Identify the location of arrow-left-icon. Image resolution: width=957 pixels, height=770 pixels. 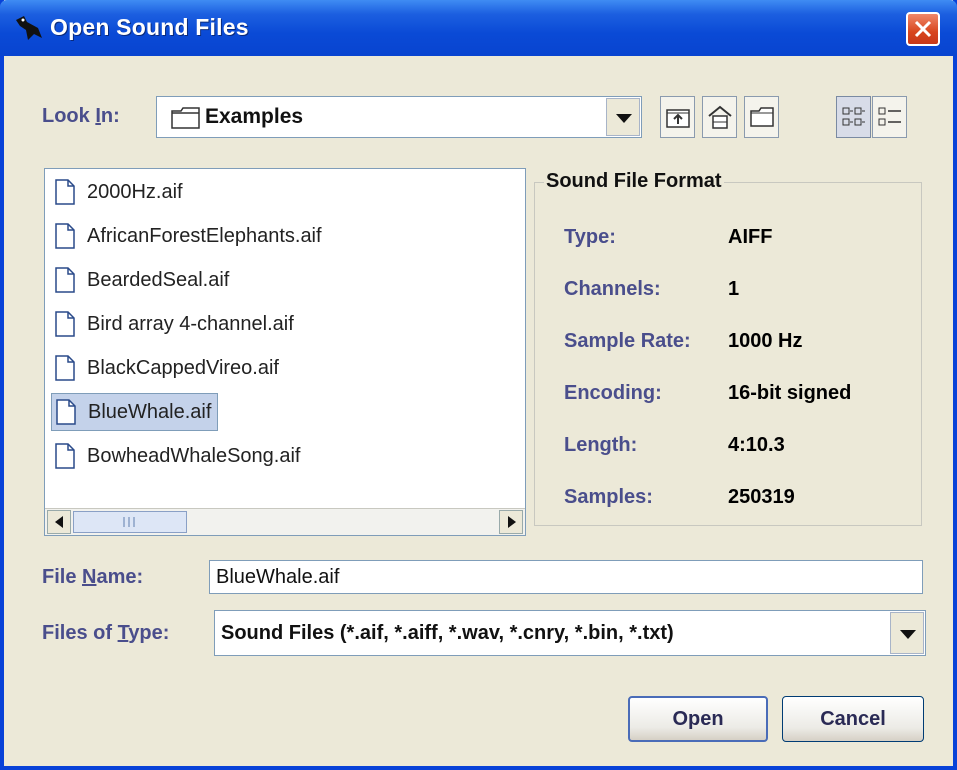
(59, 522).